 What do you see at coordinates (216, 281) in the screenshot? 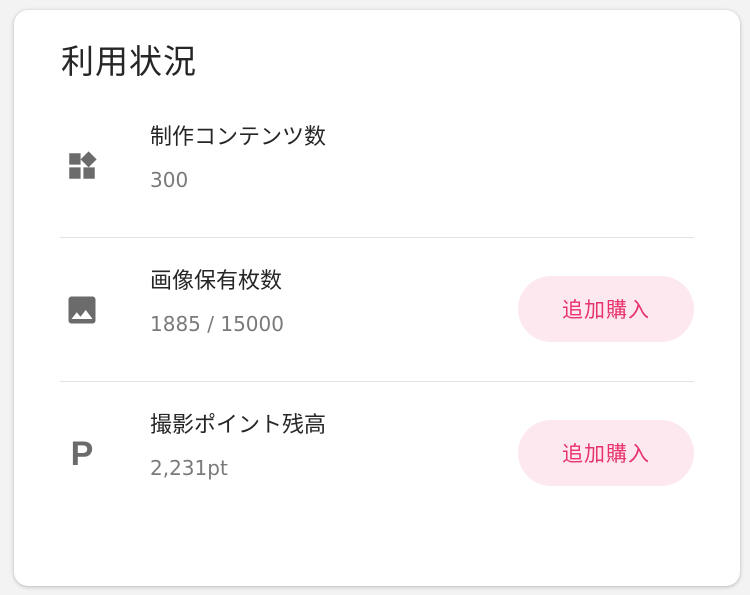
I see `image-count-label: 画像保有枚数` at bounding box center [216, 281].